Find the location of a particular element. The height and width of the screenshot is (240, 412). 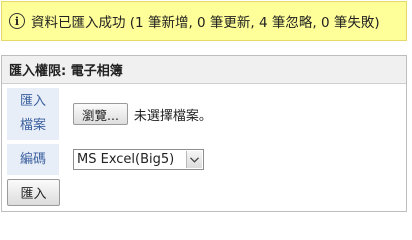

encoding-select-cell: MS Excel(Big5) is located at coordinates (230, 159).